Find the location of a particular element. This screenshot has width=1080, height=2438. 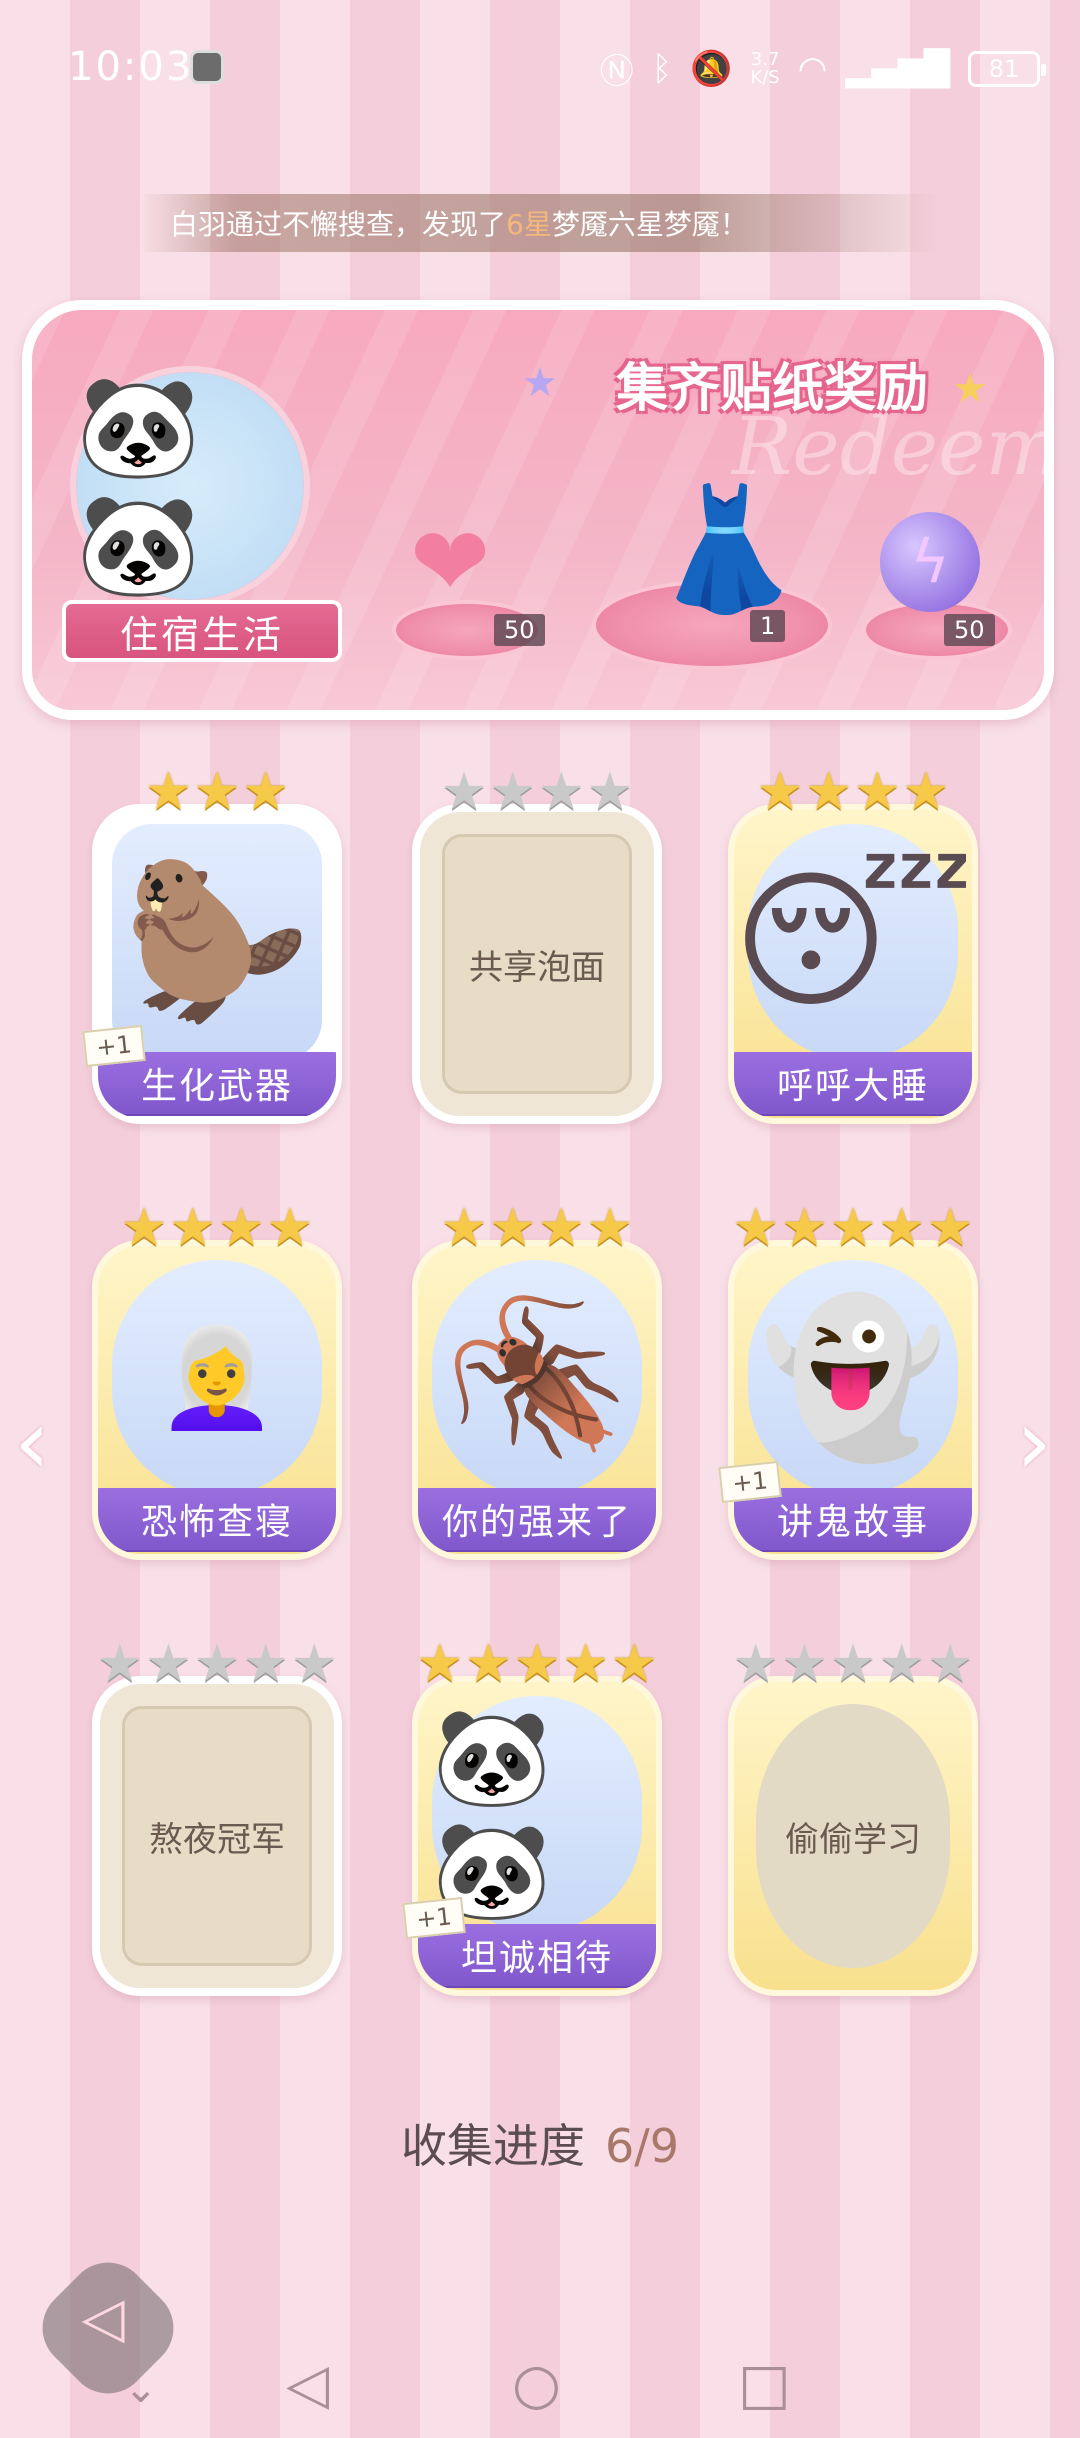

card-frame: 偷偷学习 is located at coordinates (853, 1836).